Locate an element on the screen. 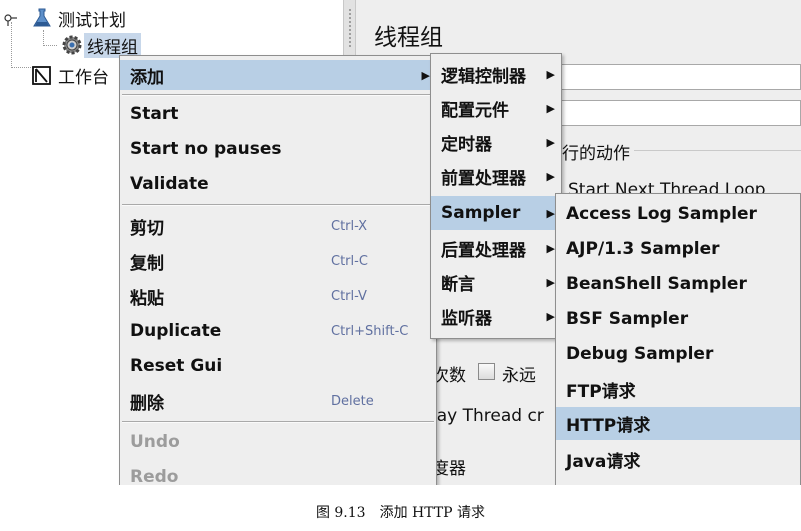 This screenshot has height=531, width=801. tree-node-workbench: 工作台 is located at coordinates (69, 75).